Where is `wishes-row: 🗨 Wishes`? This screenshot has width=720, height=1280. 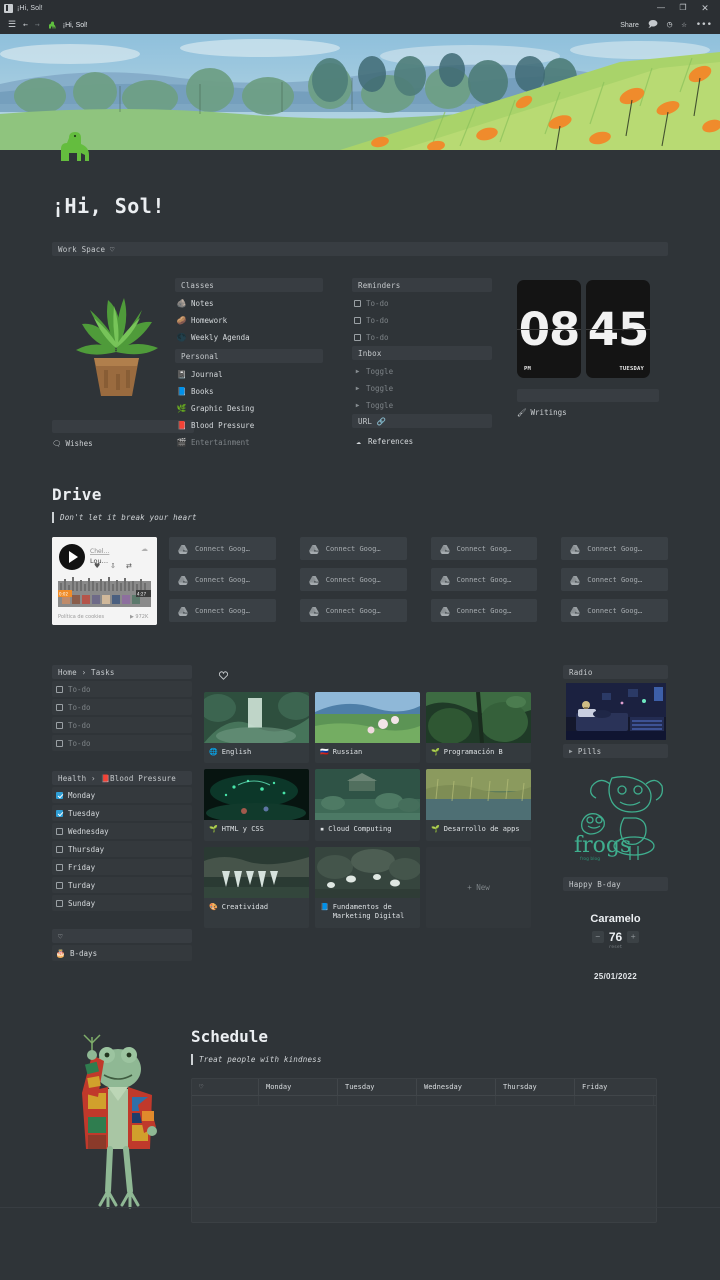
wishes-row: 🗨 Wishes is located at coordinates (113, 443).